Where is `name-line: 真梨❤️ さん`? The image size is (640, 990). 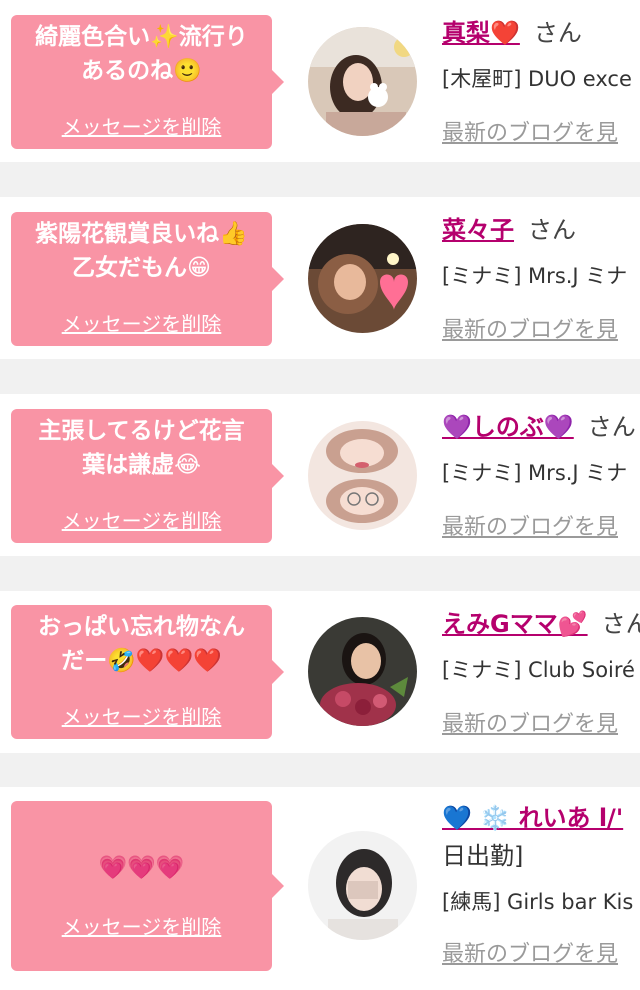
name-line: 真梨❤️ さん is located at coordinates (512, 33).